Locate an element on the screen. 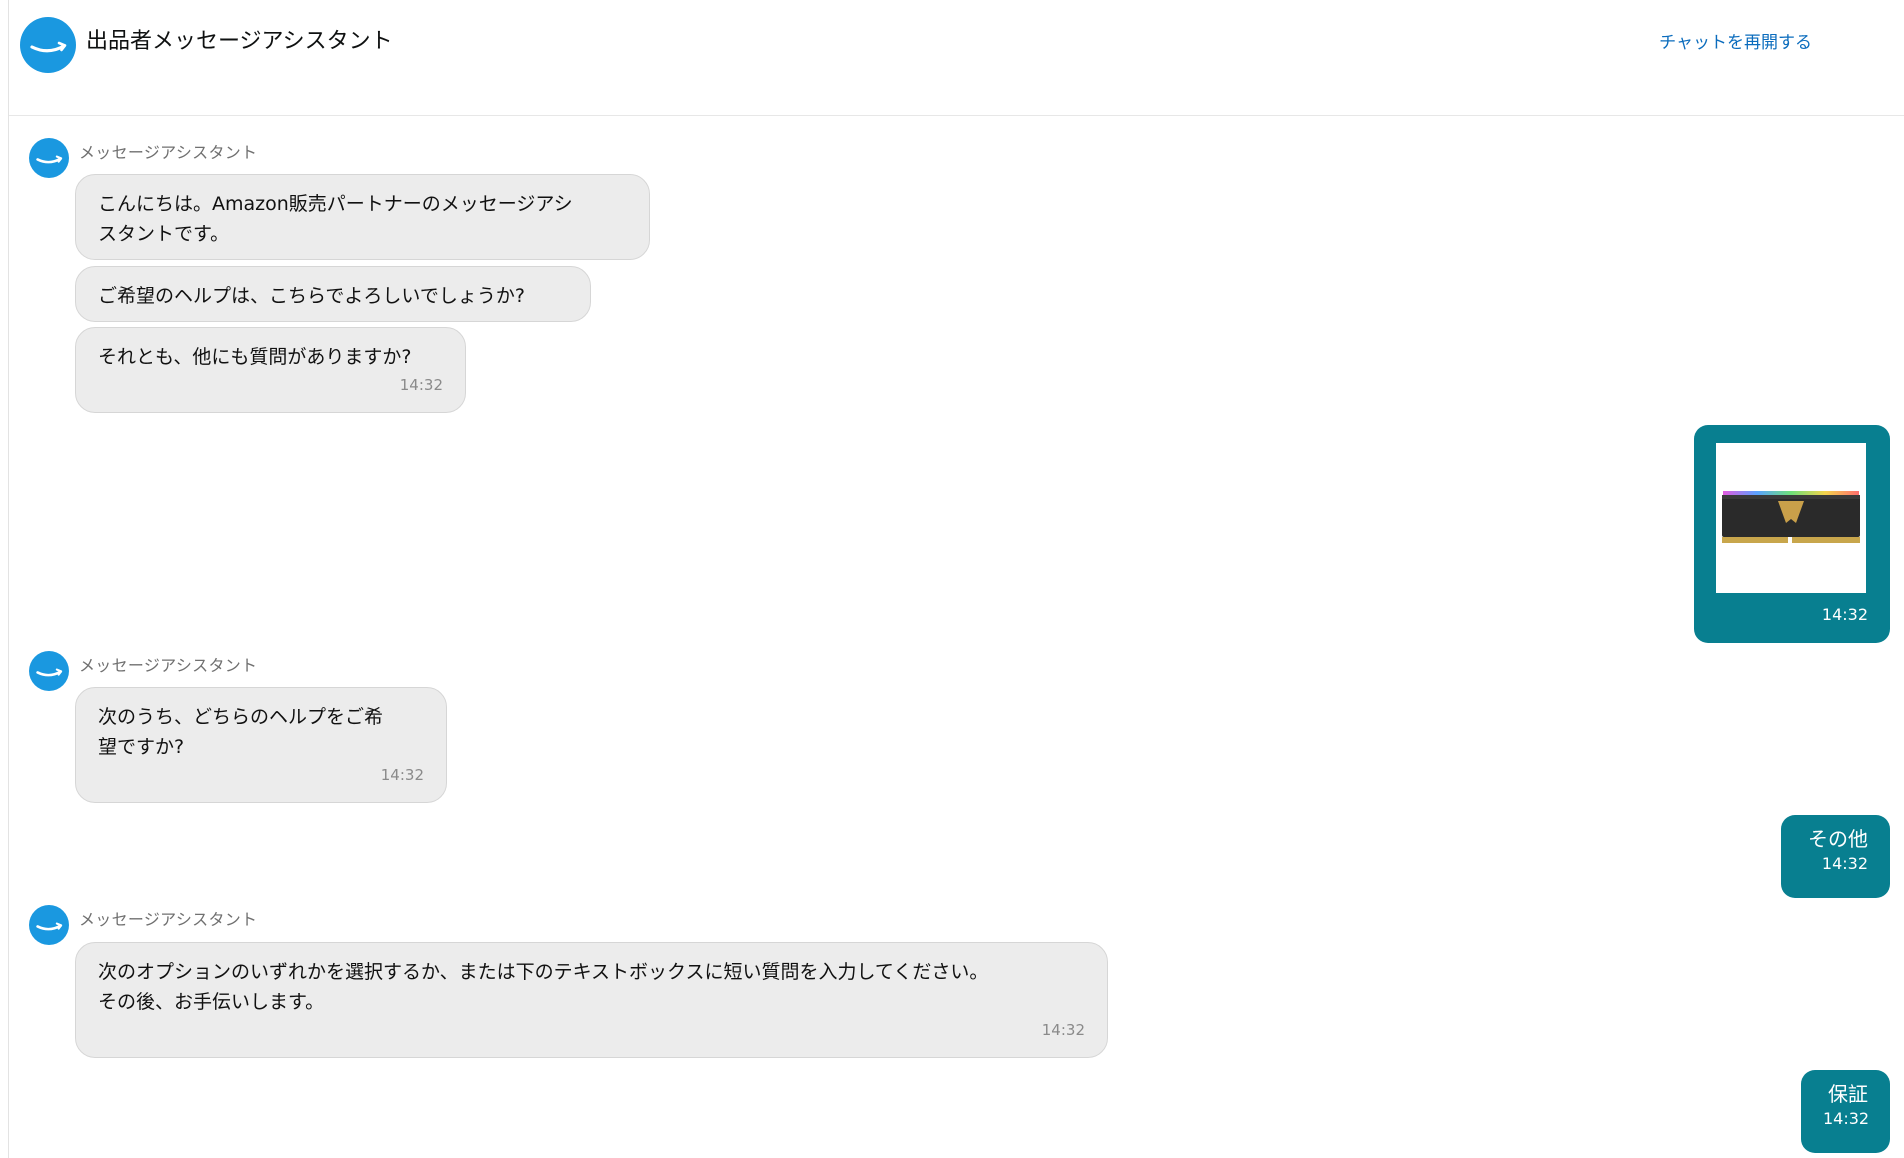  page-title: 出品者メッセージアシスタント is located at coordinates (239, 41).